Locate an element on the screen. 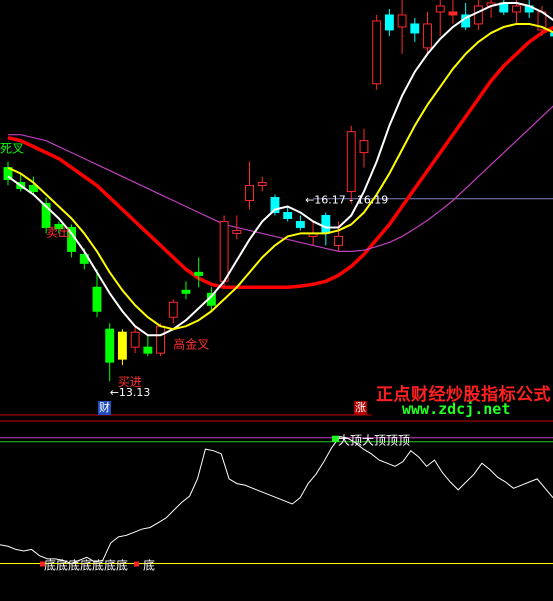 Image resolution: width=553 pixels, height=601 pixels. label-bottom-2: 底 is located at coordinates (149, 565).